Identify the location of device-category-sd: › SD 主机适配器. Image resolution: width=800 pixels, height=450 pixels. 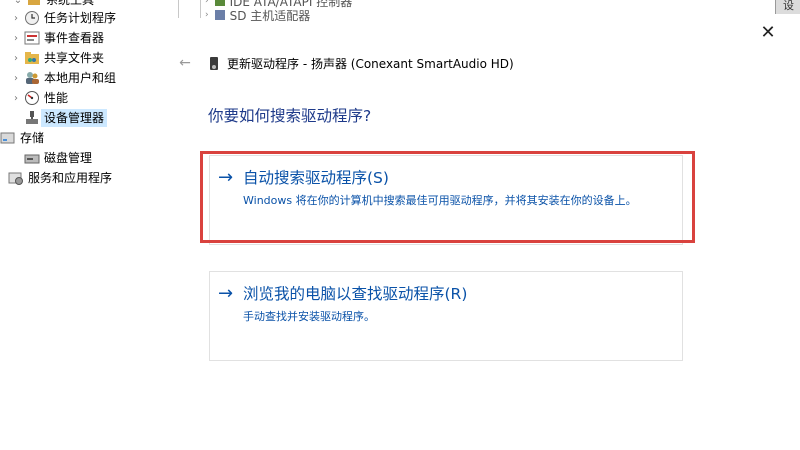
(278, 15).